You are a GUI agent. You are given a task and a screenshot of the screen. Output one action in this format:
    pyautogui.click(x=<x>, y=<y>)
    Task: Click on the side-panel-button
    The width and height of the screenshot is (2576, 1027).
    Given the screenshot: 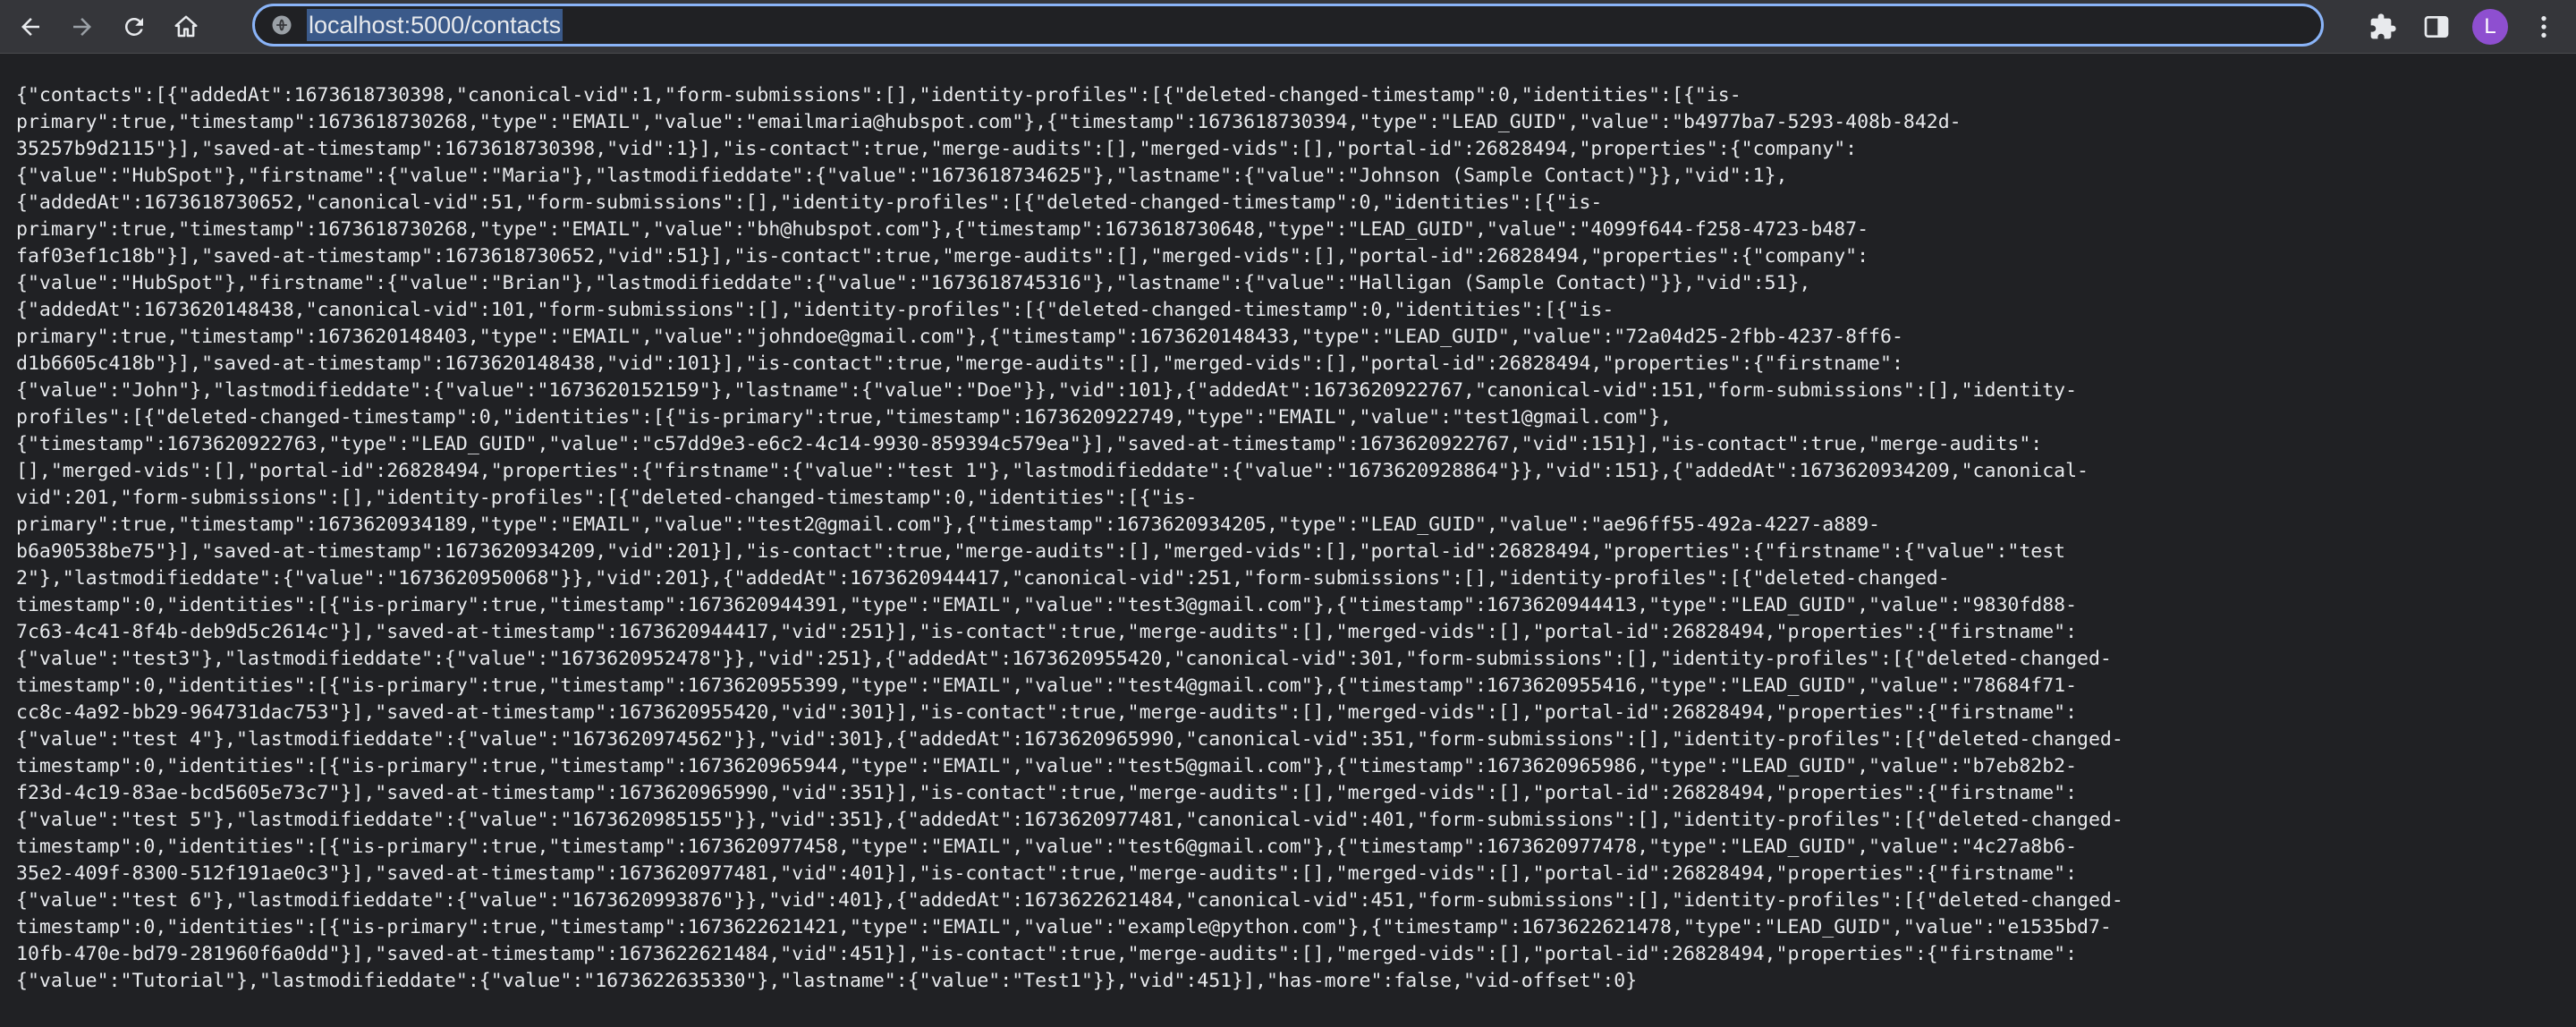 What is the action you would take?
    pyautogui.click(x=2436, y=26)
    